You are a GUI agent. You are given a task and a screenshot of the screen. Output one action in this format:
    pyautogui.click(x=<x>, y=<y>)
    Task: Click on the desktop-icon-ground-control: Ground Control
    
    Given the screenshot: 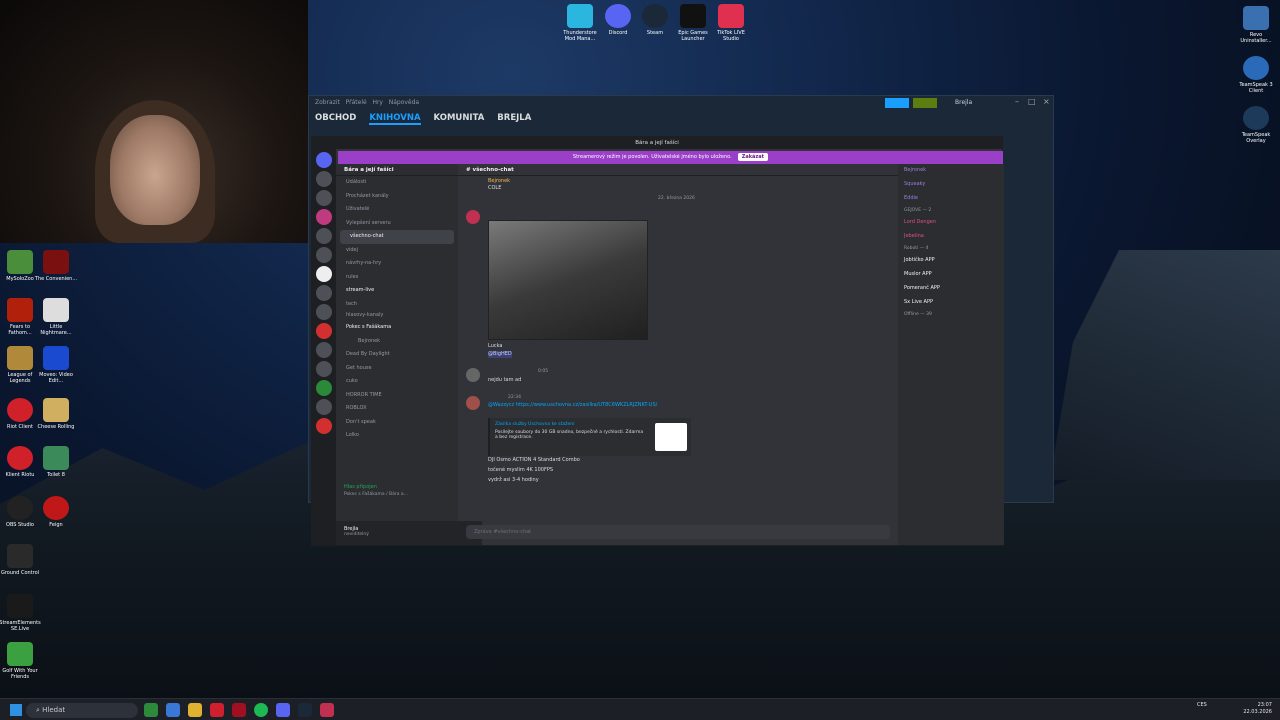 What is the action you would take?
    pyautogui.click(x=21, y=560)
    